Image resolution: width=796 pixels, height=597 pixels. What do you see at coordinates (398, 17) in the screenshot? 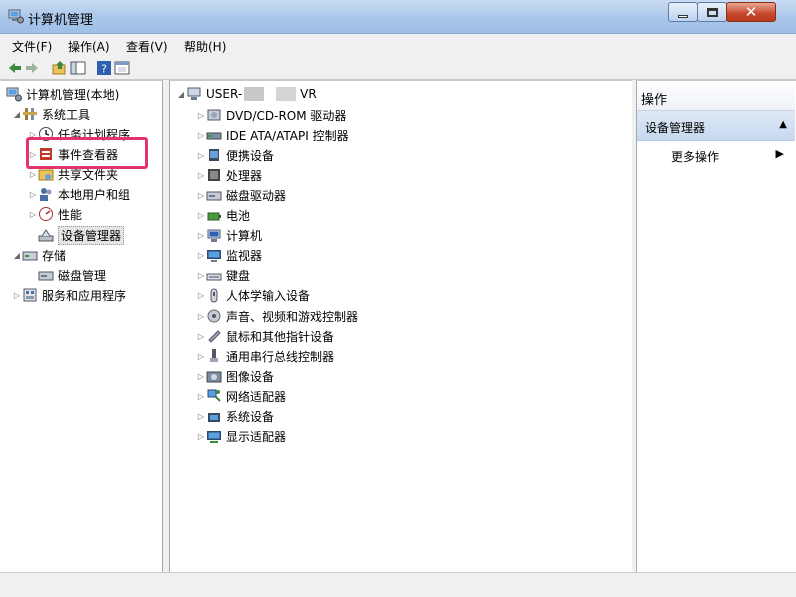
I see `title-bar: 计算机管理 ✕` at bounding box center [398, 17].